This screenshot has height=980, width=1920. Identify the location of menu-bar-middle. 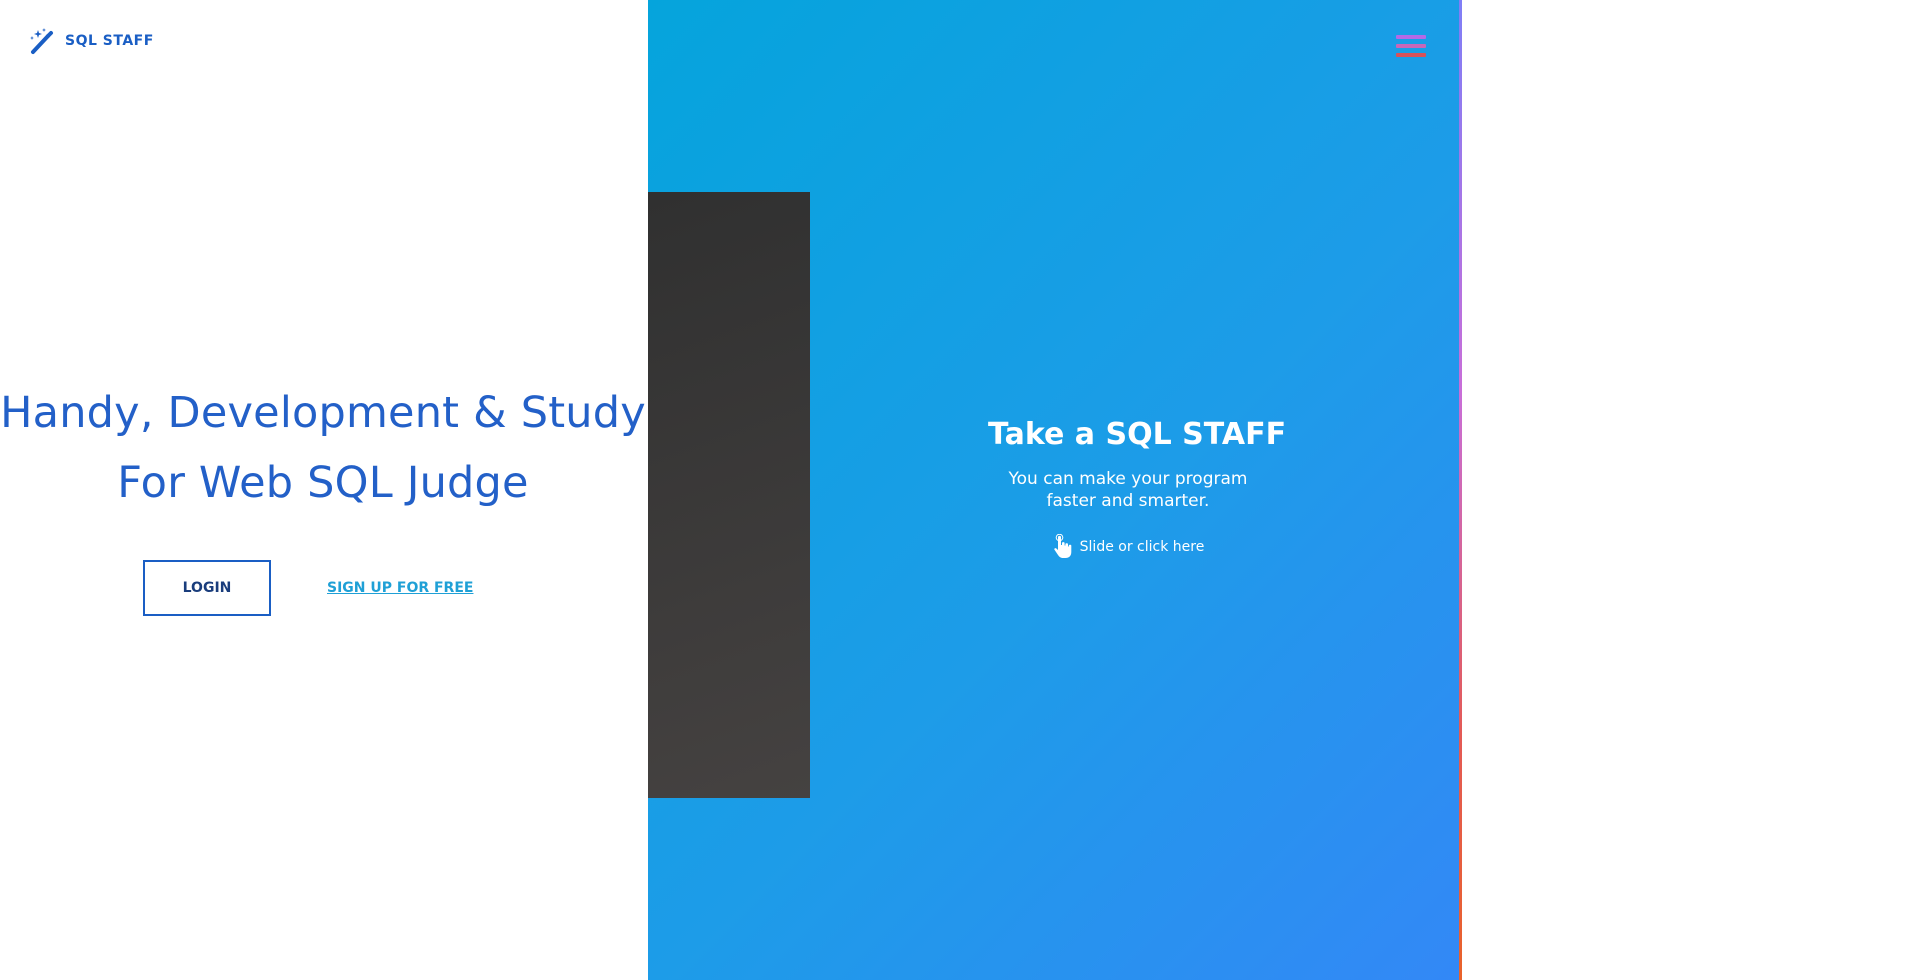
(1411, 46).